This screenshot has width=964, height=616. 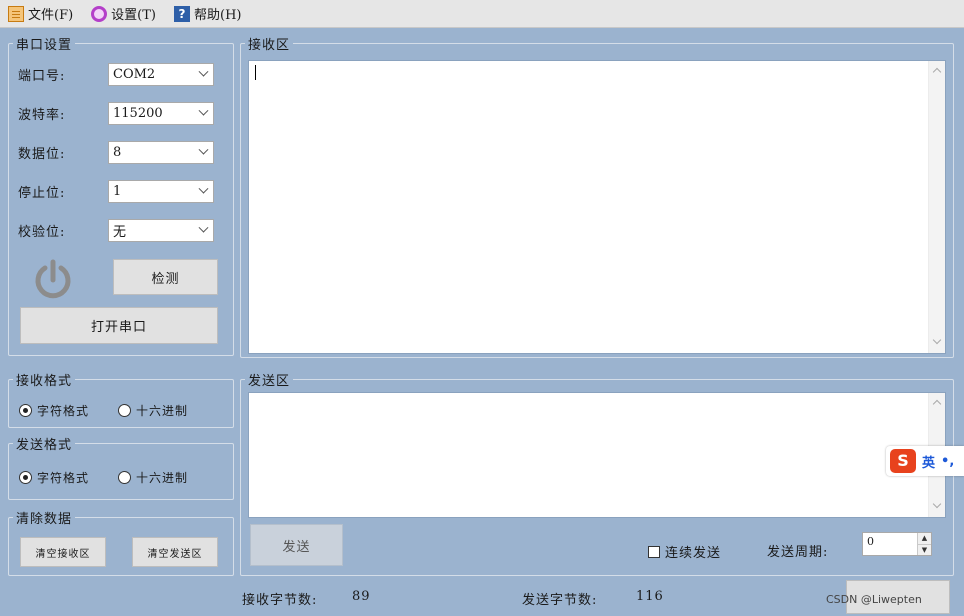 I want to click on clear-data-title: 清除数据, so click(x=44, y=519).